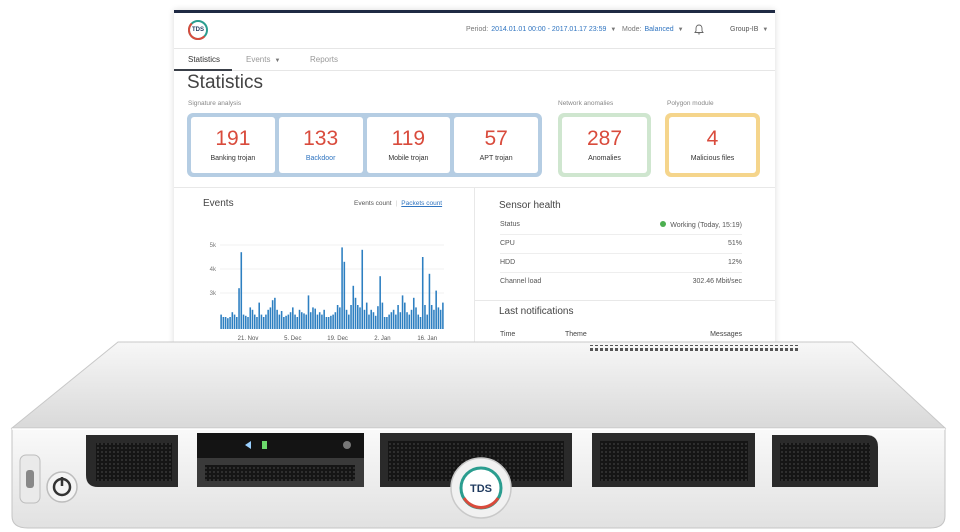 This screenshot has height=532, width=960. What do you see at coordinates (233, 145) in the screenshot?
I see `stat-card-banking-trojan: 191 Banking trojan` at bounding box center [233, 145].